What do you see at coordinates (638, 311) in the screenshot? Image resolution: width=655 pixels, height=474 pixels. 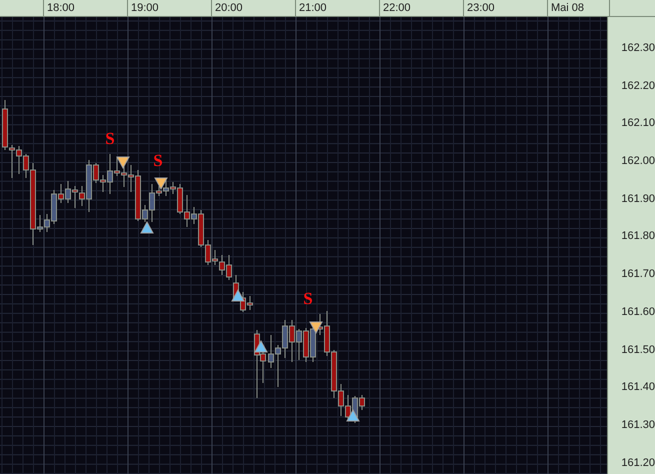 I see `price-label: 161.60` at bounding box center [638, 311].